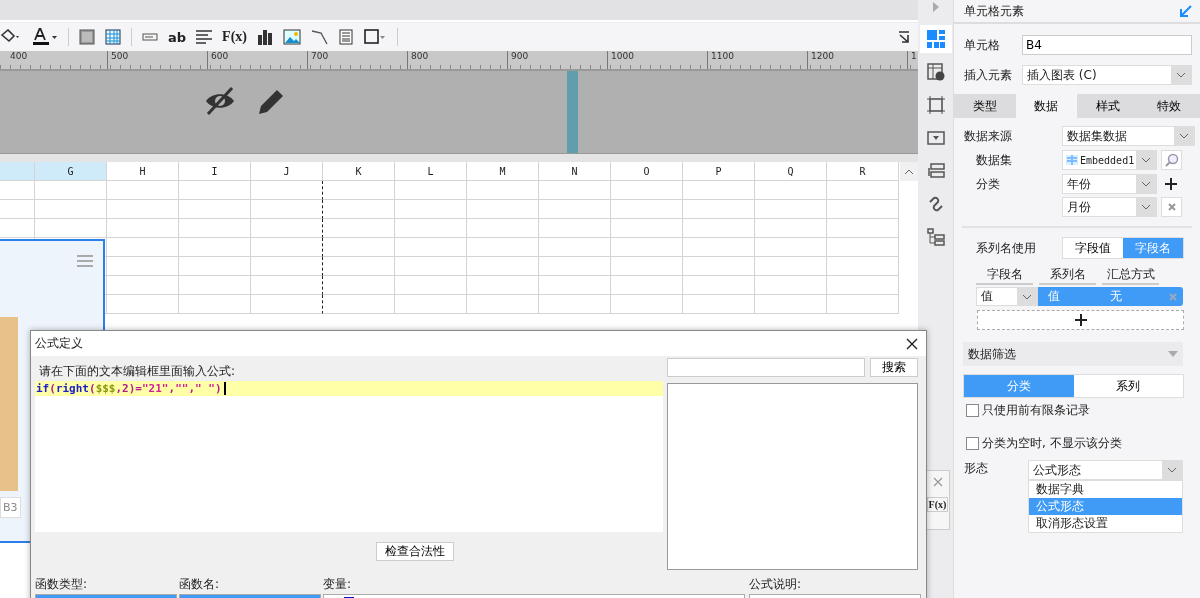 This screenshot has width=1200, height=598. Describe the element at coordinates (857, 60) in the screenshot. I see `ruler-label: 1200` at that location.